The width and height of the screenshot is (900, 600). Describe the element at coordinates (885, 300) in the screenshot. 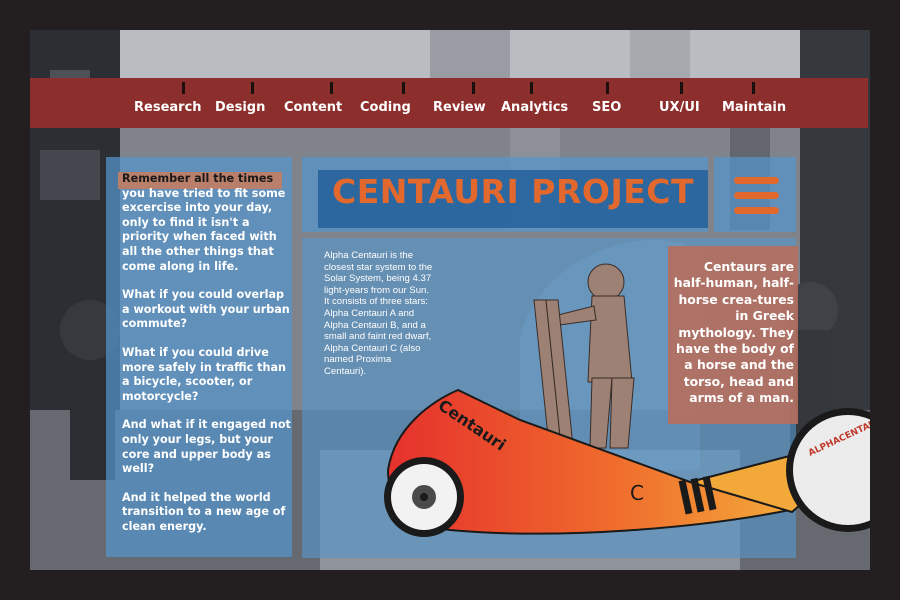

I see `frame-right-edge` at that location.